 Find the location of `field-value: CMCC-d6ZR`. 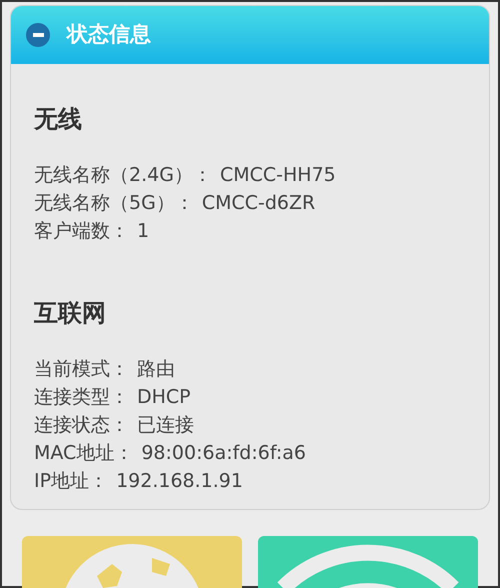

field-value: CMCC-d6ZR is located at coordinates (259, 203).